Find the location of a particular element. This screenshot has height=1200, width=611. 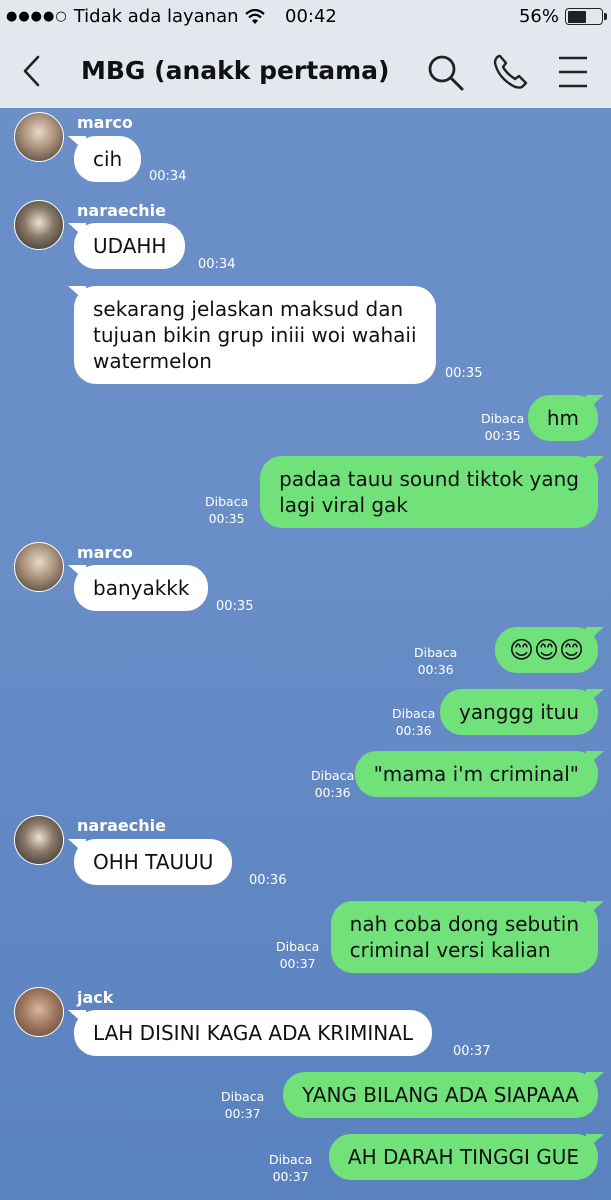

chat-header: MBG (anakk pertama) is located at coordinates (305, 72).